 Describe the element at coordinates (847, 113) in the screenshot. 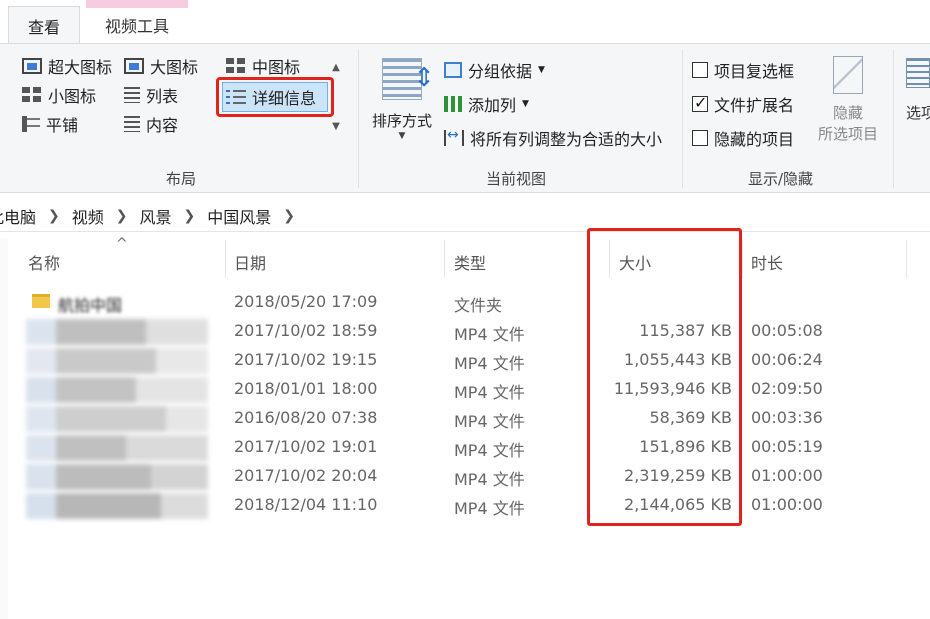

I see `hide-selected-label: 隐藏` at that location.